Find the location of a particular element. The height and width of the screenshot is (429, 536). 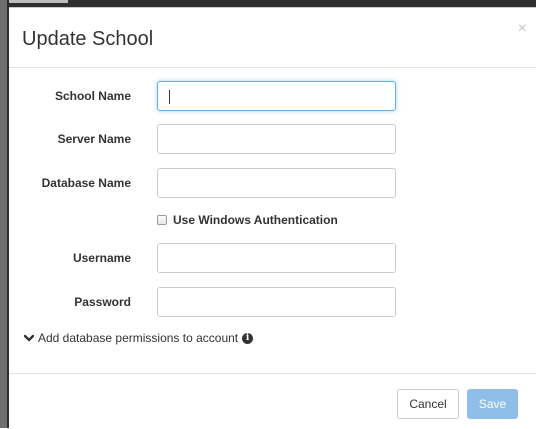

windows-auth-checkbox is located at coordinates (162, 220).